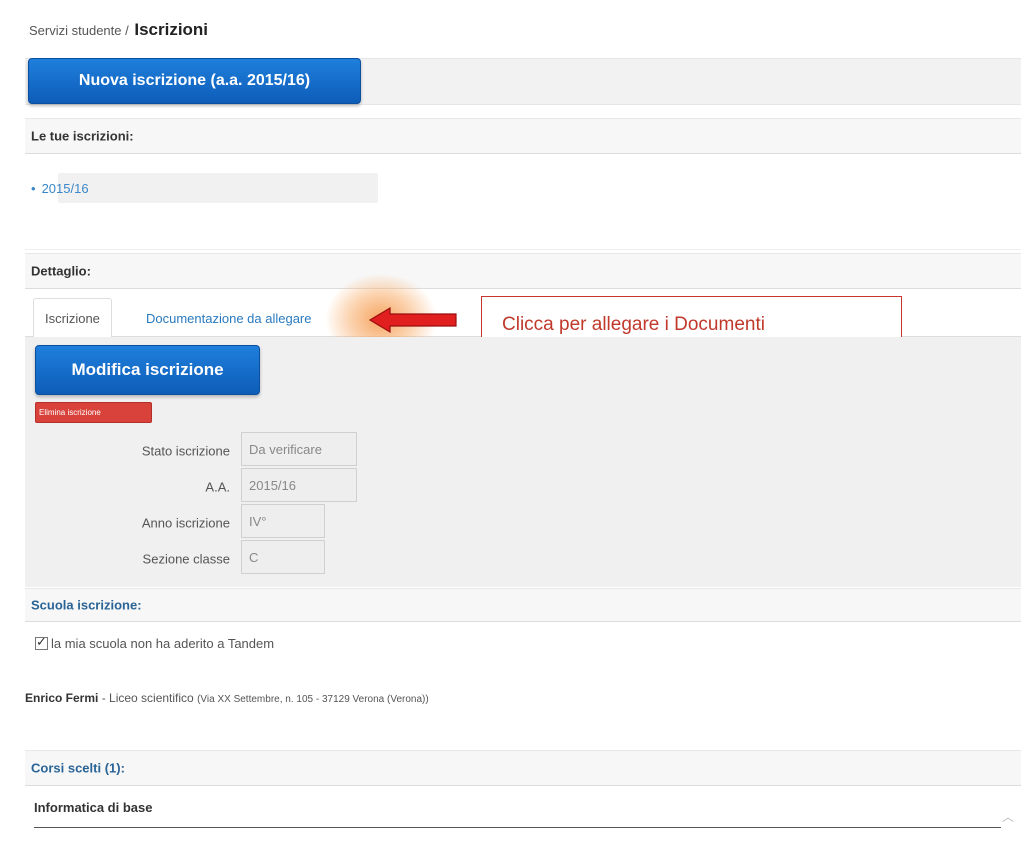 The height and width of the screenshot is (843, 1021). Describe the element at coordinates (229, 318) in the screenshot. I see `tab-documentazione: Documentazione da allegare` at that location.